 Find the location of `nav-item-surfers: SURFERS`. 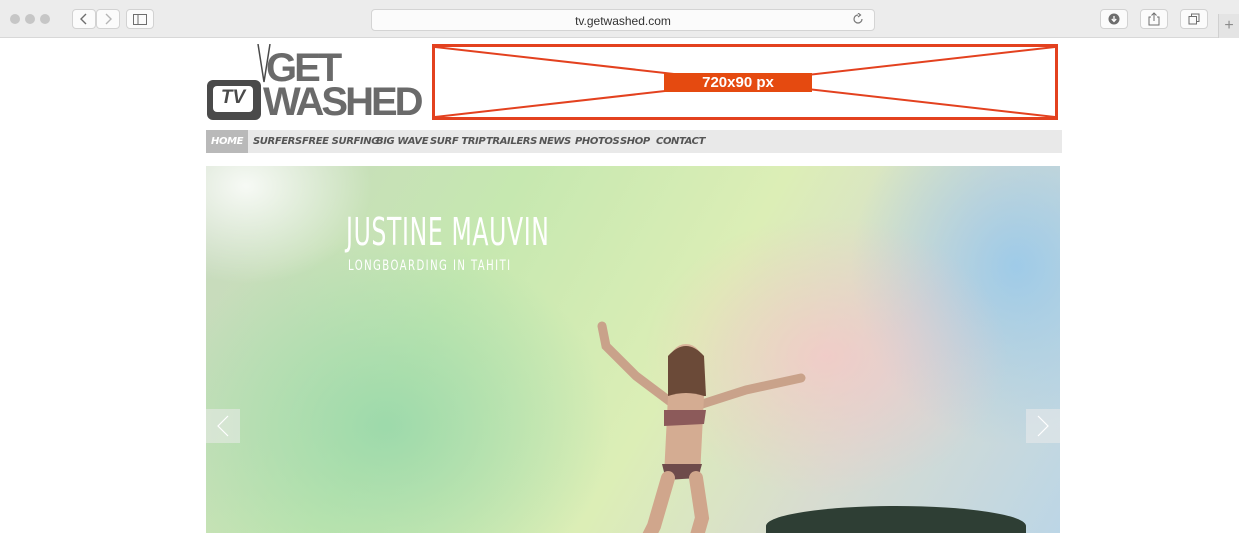

nav-item-surfers: SURFERS is located at coordinates (277, 141).